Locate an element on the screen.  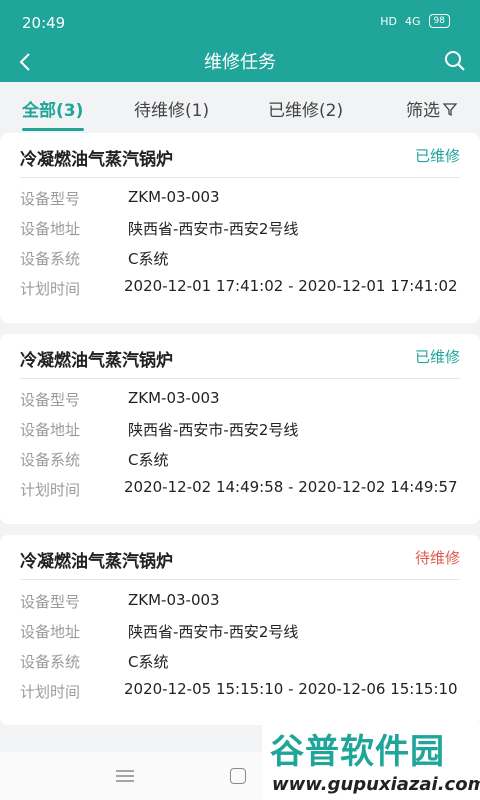
filter-tabs: 全部(3) 待维修(1) 已维修(2) 筛选 is located at coordinates (240, 107).